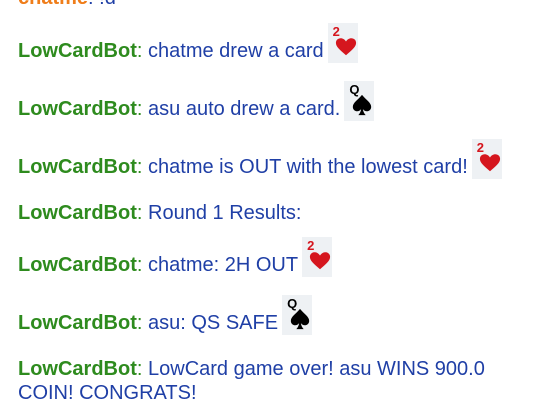  I want to click on message-text: chatme drew a card, so click(236, 51).